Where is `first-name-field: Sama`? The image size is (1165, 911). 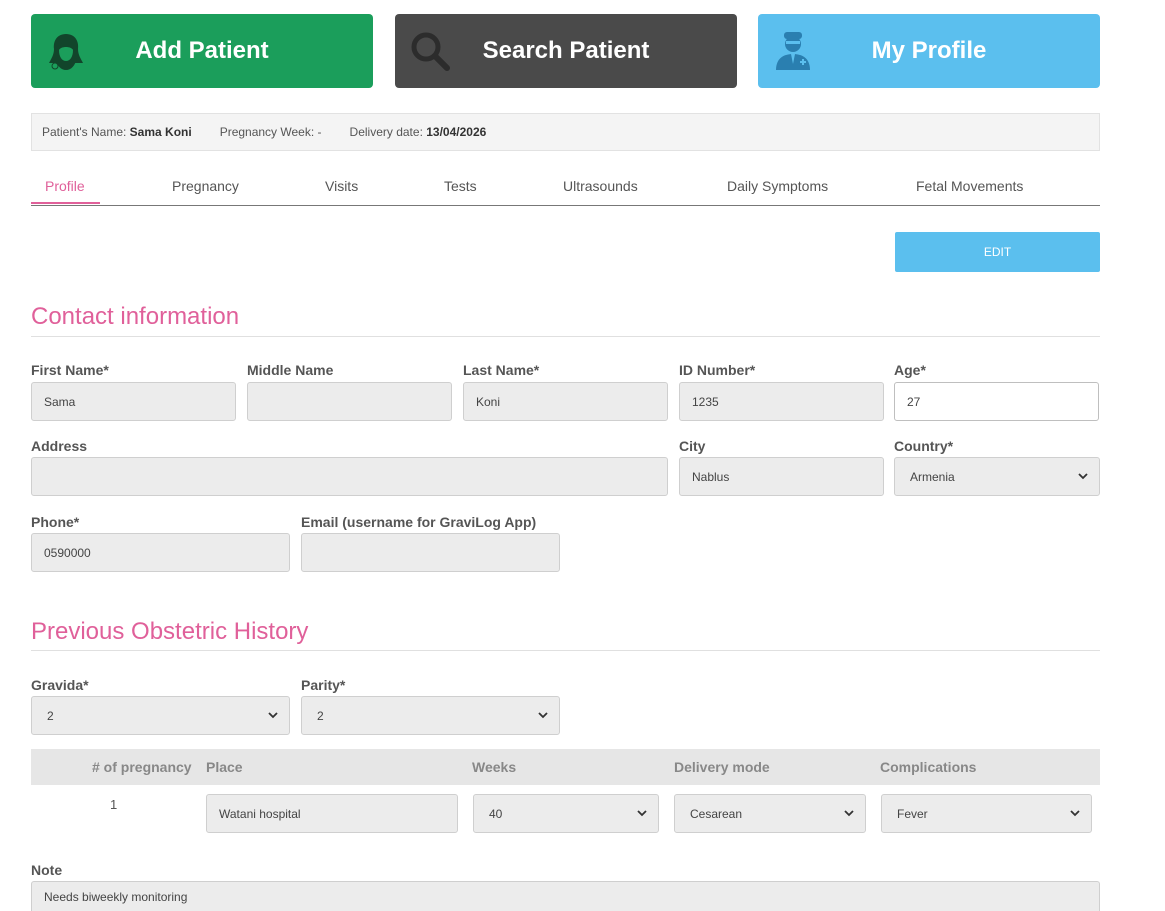
first-name-field: Sama is located at coordinates (133, 401).